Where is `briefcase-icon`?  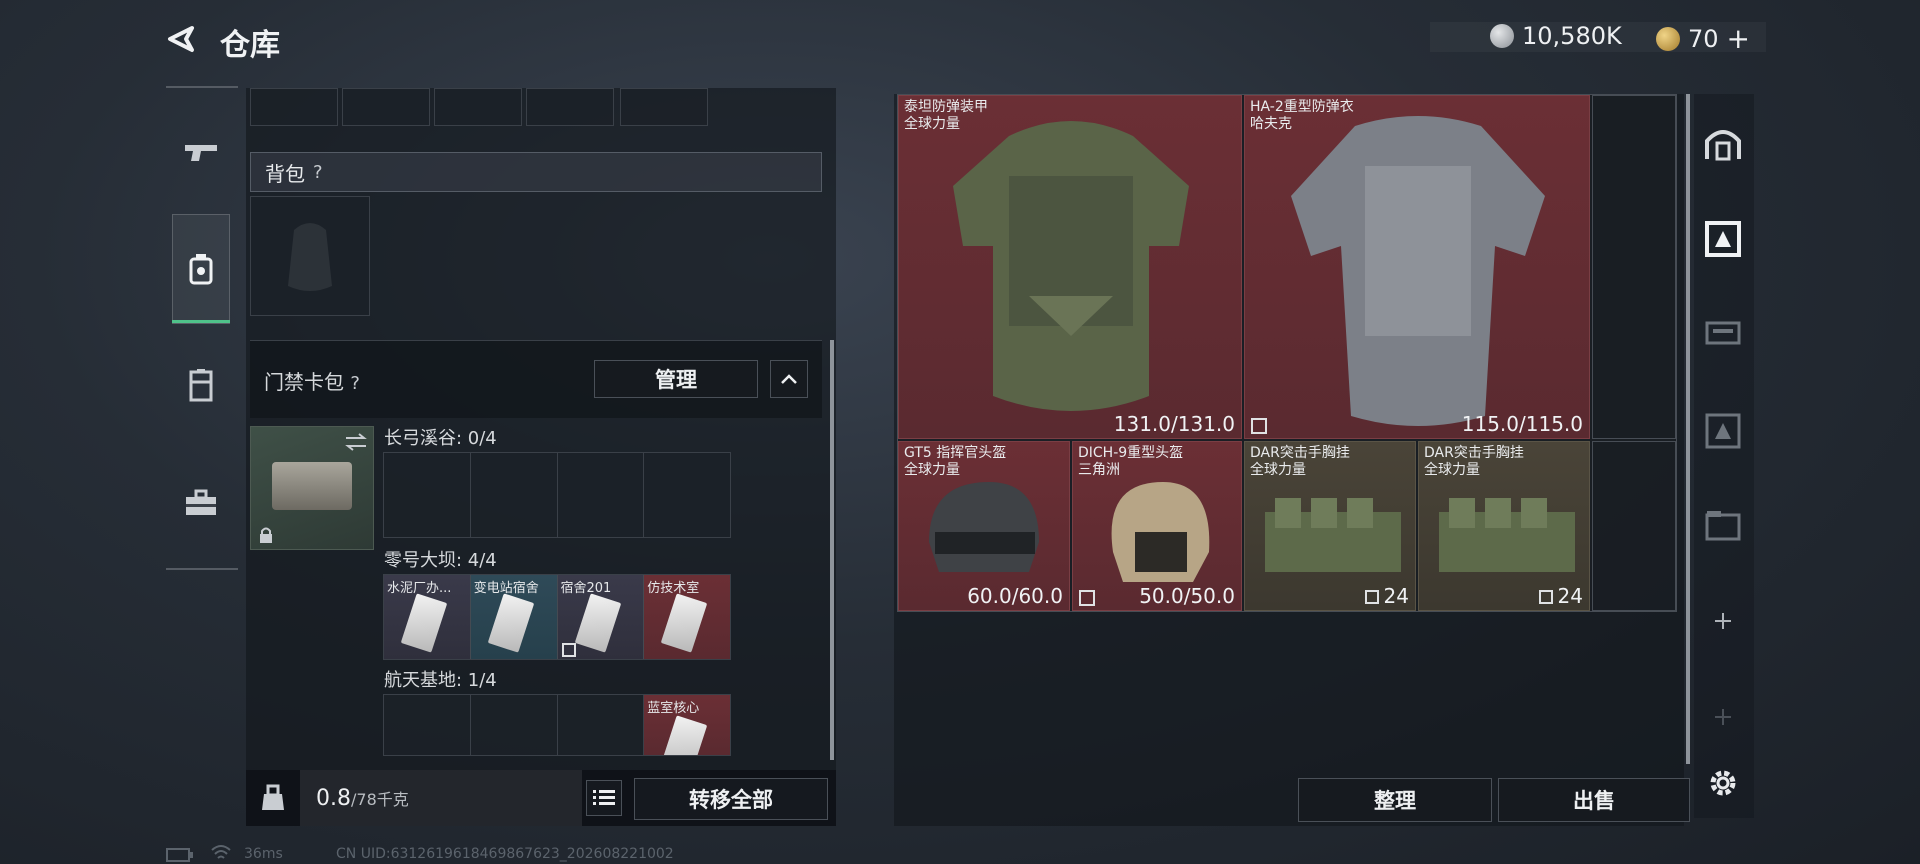 briefcase-icon is located at coordinates (201, 502).